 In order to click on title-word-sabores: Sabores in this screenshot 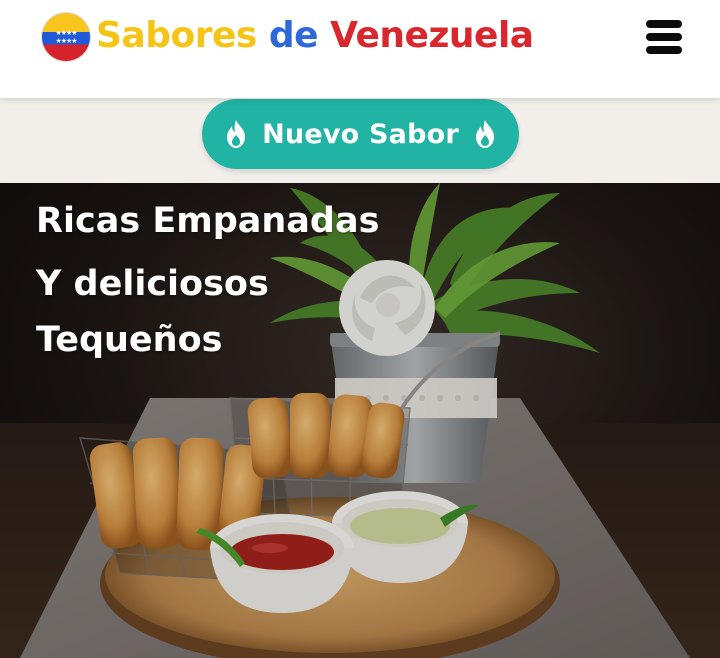, I will do `click(176, 35)`.